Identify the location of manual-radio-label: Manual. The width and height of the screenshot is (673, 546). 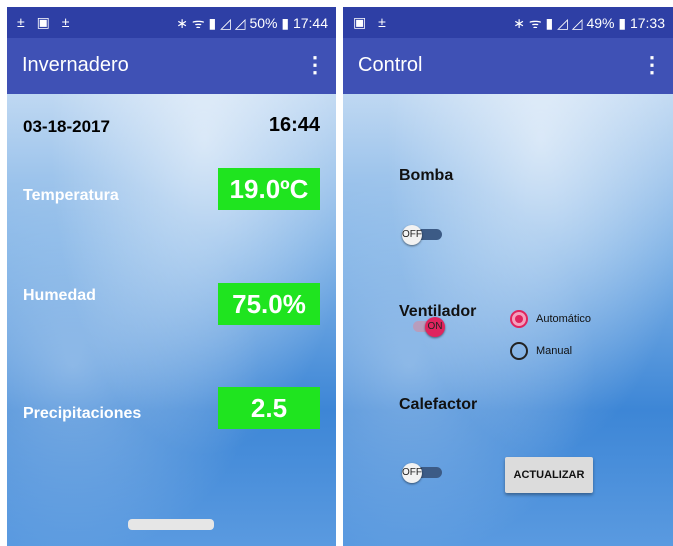
(554, 351).